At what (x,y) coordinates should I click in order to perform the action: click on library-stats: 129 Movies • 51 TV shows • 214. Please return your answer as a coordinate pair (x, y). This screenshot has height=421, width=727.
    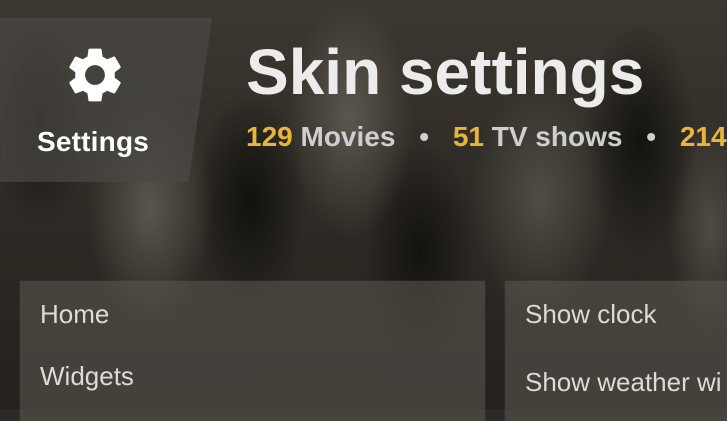
    Looking at the image, I should click on (486, 137).